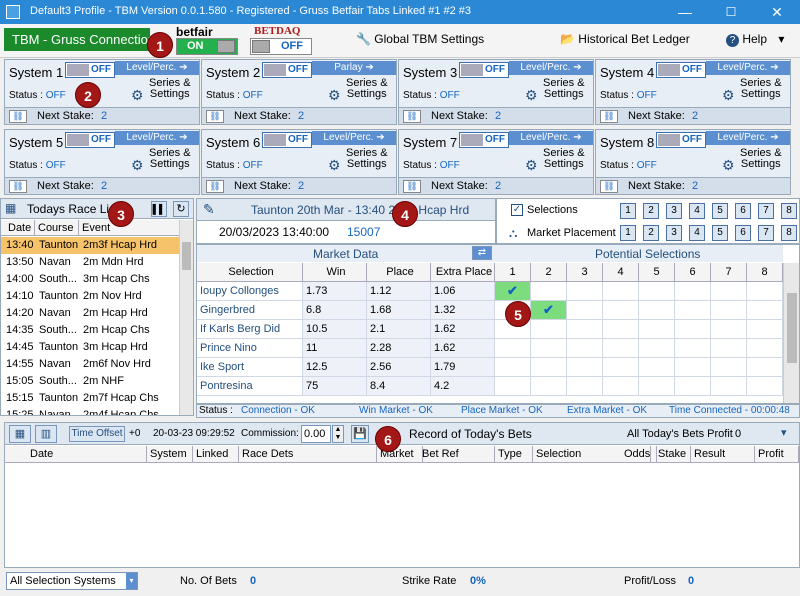 This screenshot has height=596, width=800. I want to click on selection-number-button: 7, so click(766, 211).